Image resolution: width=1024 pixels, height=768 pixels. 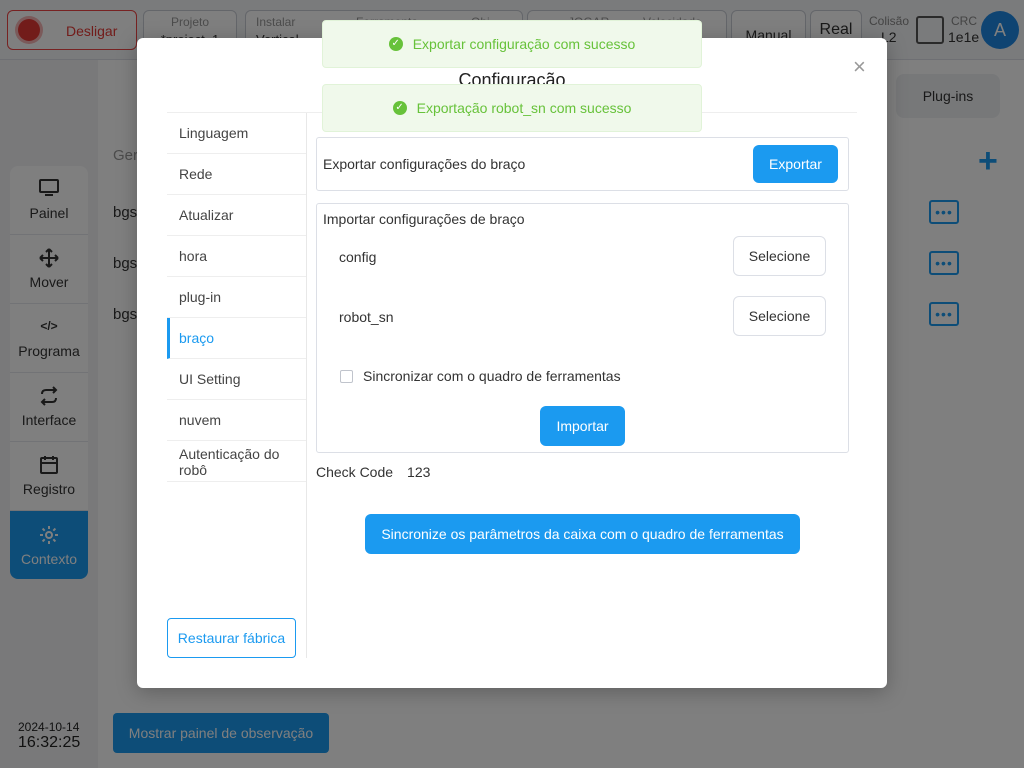 I want to click on menu-item-ui-setting: UI Setting, so click(x=236, y=379).